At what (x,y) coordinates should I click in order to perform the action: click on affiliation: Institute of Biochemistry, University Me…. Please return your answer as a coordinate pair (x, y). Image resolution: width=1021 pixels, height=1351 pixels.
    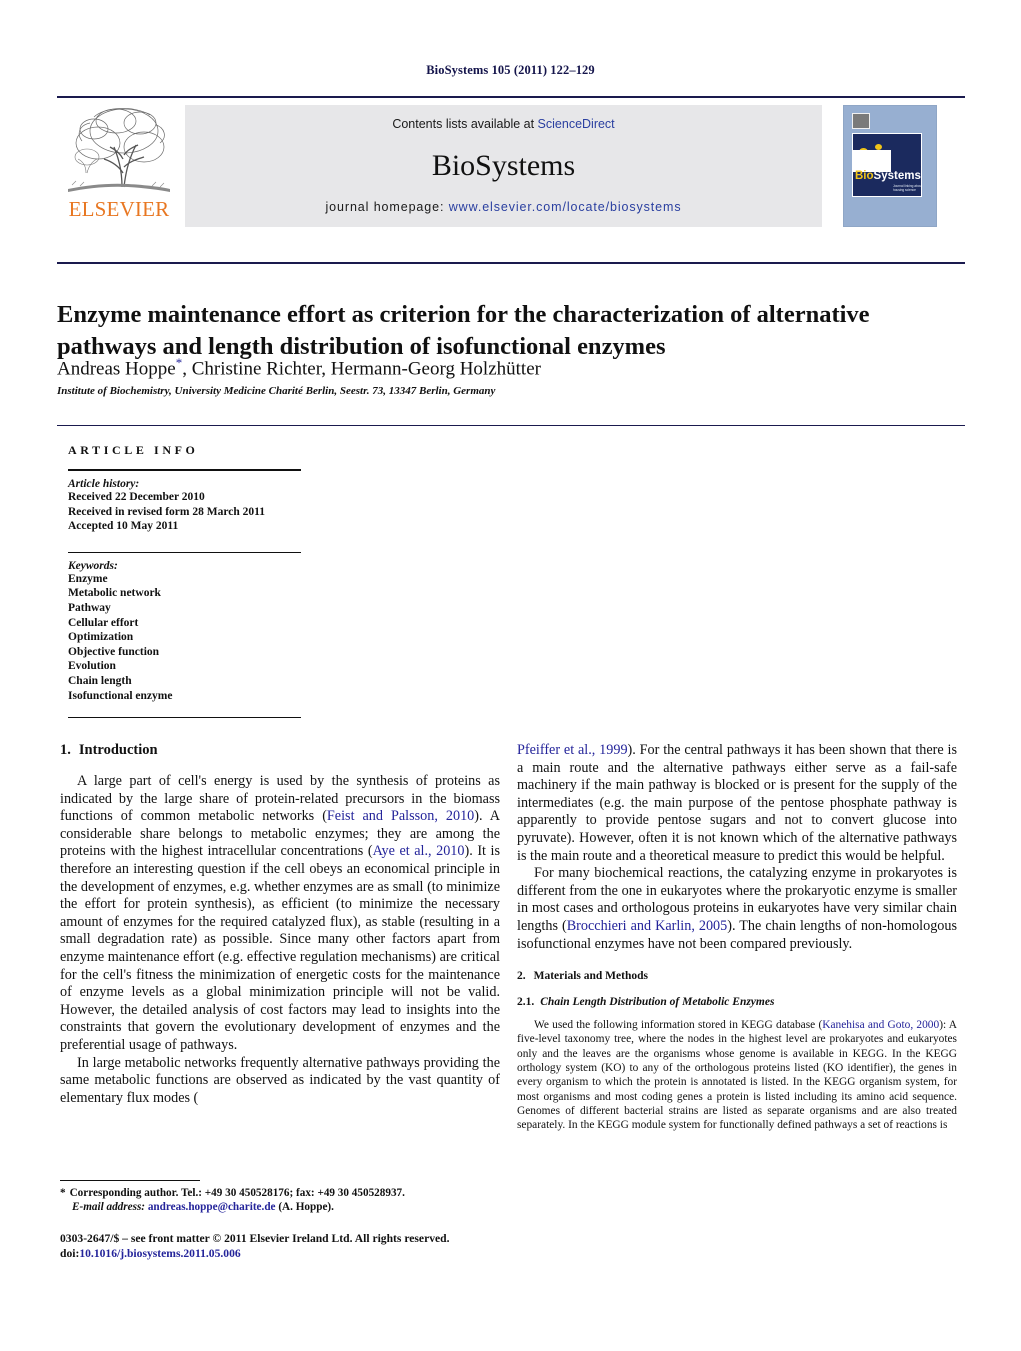
    Looking at the image, I should click on (276, 391).